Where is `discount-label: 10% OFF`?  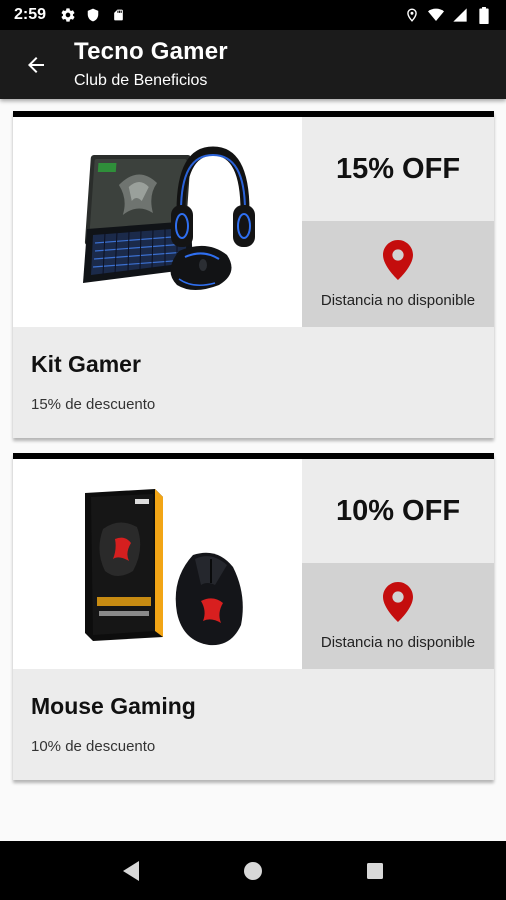
discount-label: 10% OFF is located at coordinates (398, 511).